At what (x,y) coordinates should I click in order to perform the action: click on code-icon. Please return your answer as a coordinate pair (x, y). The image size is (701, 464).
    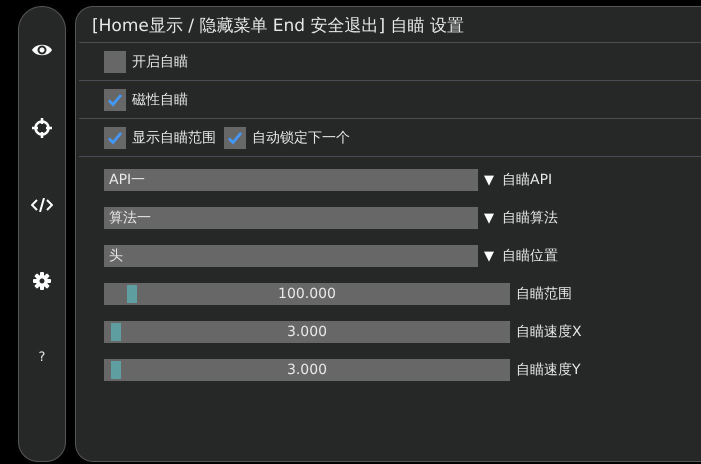
    Looking at the image, I should click on (42, 205).